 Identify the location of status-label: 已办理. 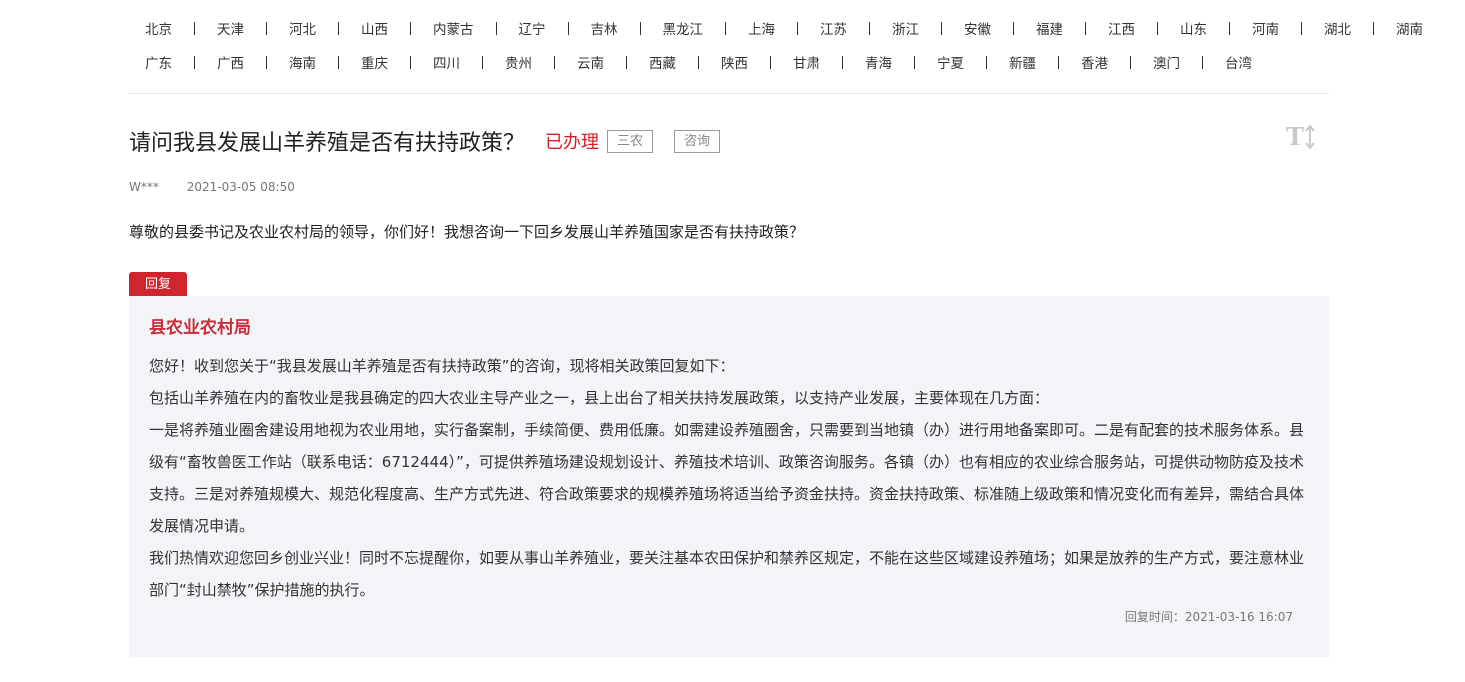
(572, 142).